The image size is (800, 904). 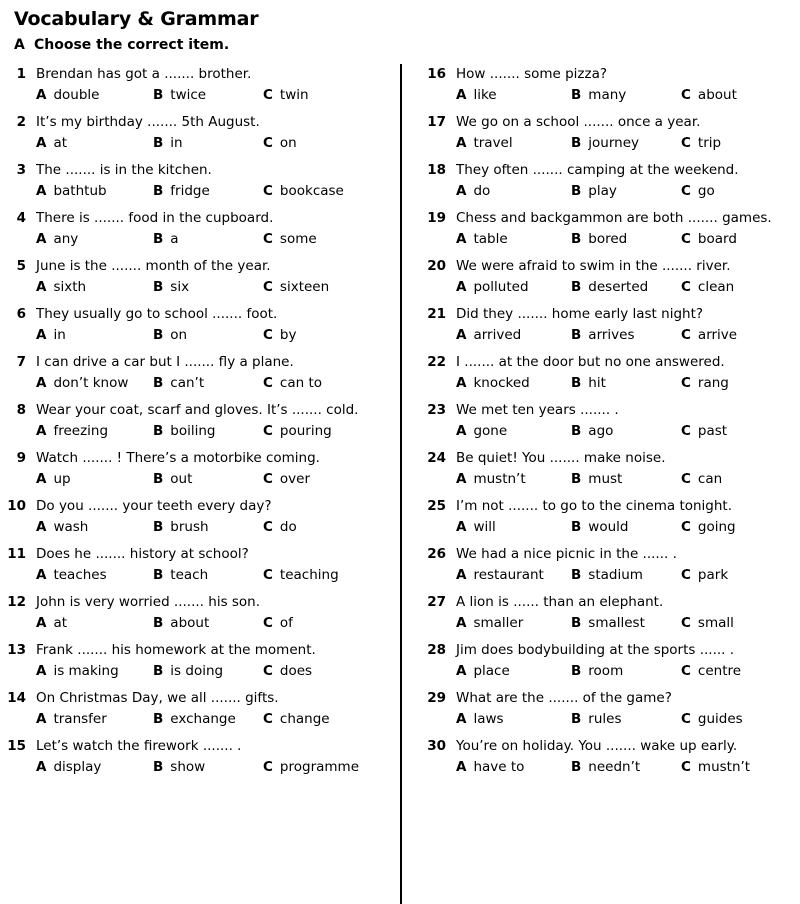 What do you see at coordinates (626, 431) in the screenshot?
I see `answer-option-b: Bago` at bounding box center [626, 431].